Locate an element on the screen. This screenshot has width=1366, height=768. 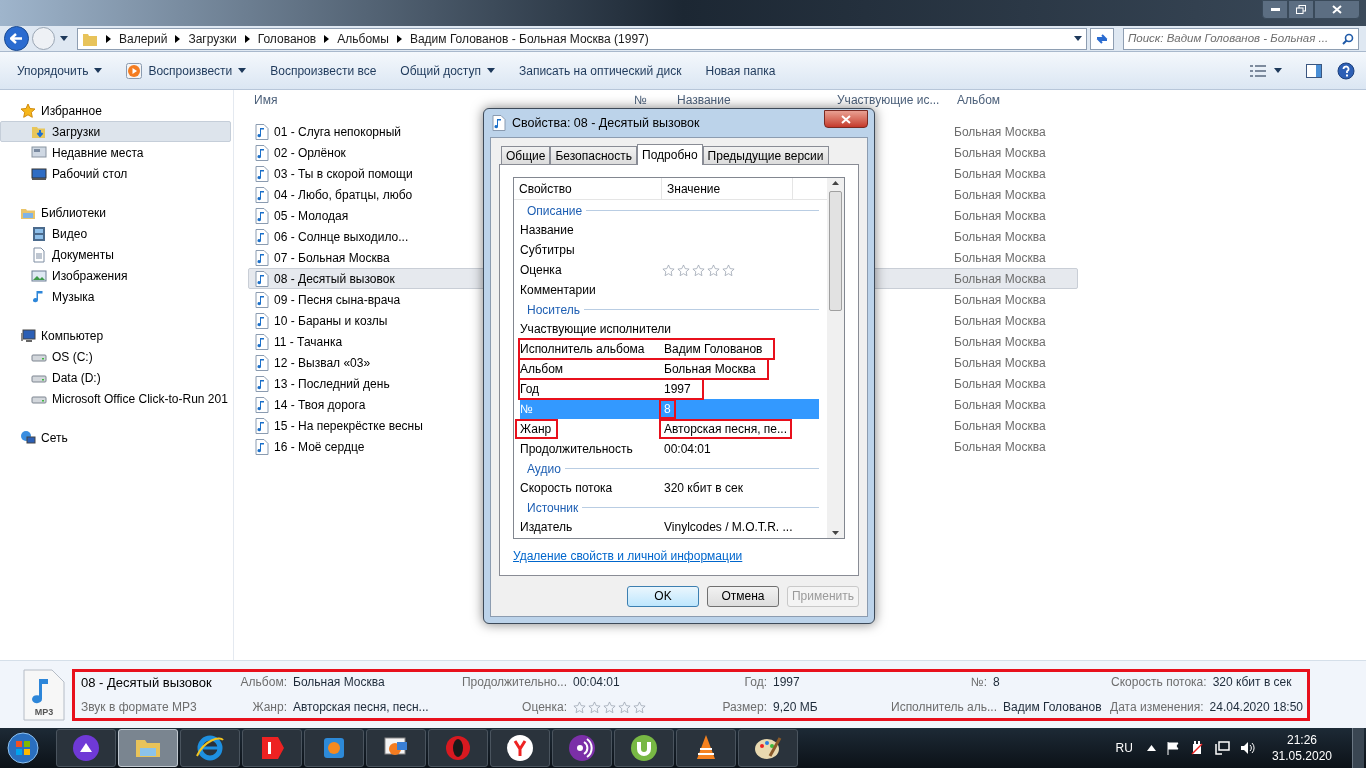
property-name: Название is located at coordinates (547, 230).